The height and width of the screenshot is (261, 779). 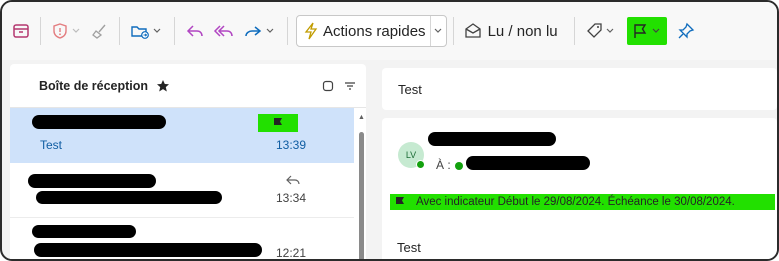 I want to click on tag-icon, so click(x=594, y=30).